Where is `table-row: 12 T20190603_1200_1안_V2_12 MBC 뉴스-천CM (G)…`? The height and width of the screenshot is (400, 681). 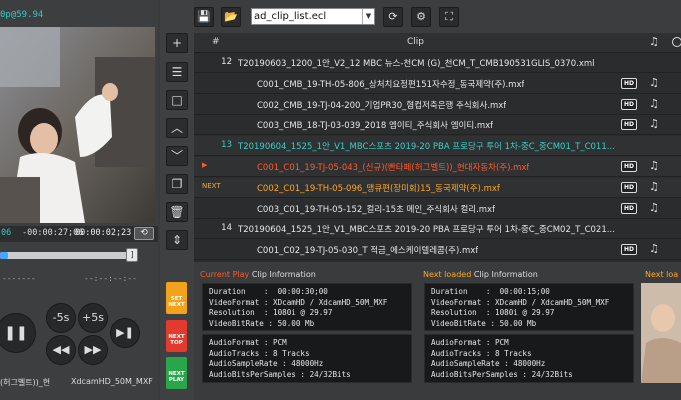 table-row: 12 T20190603_1200_1안_V2_12 MBC 뉴스-천CM (G)… is located at coordinates (437, 63).